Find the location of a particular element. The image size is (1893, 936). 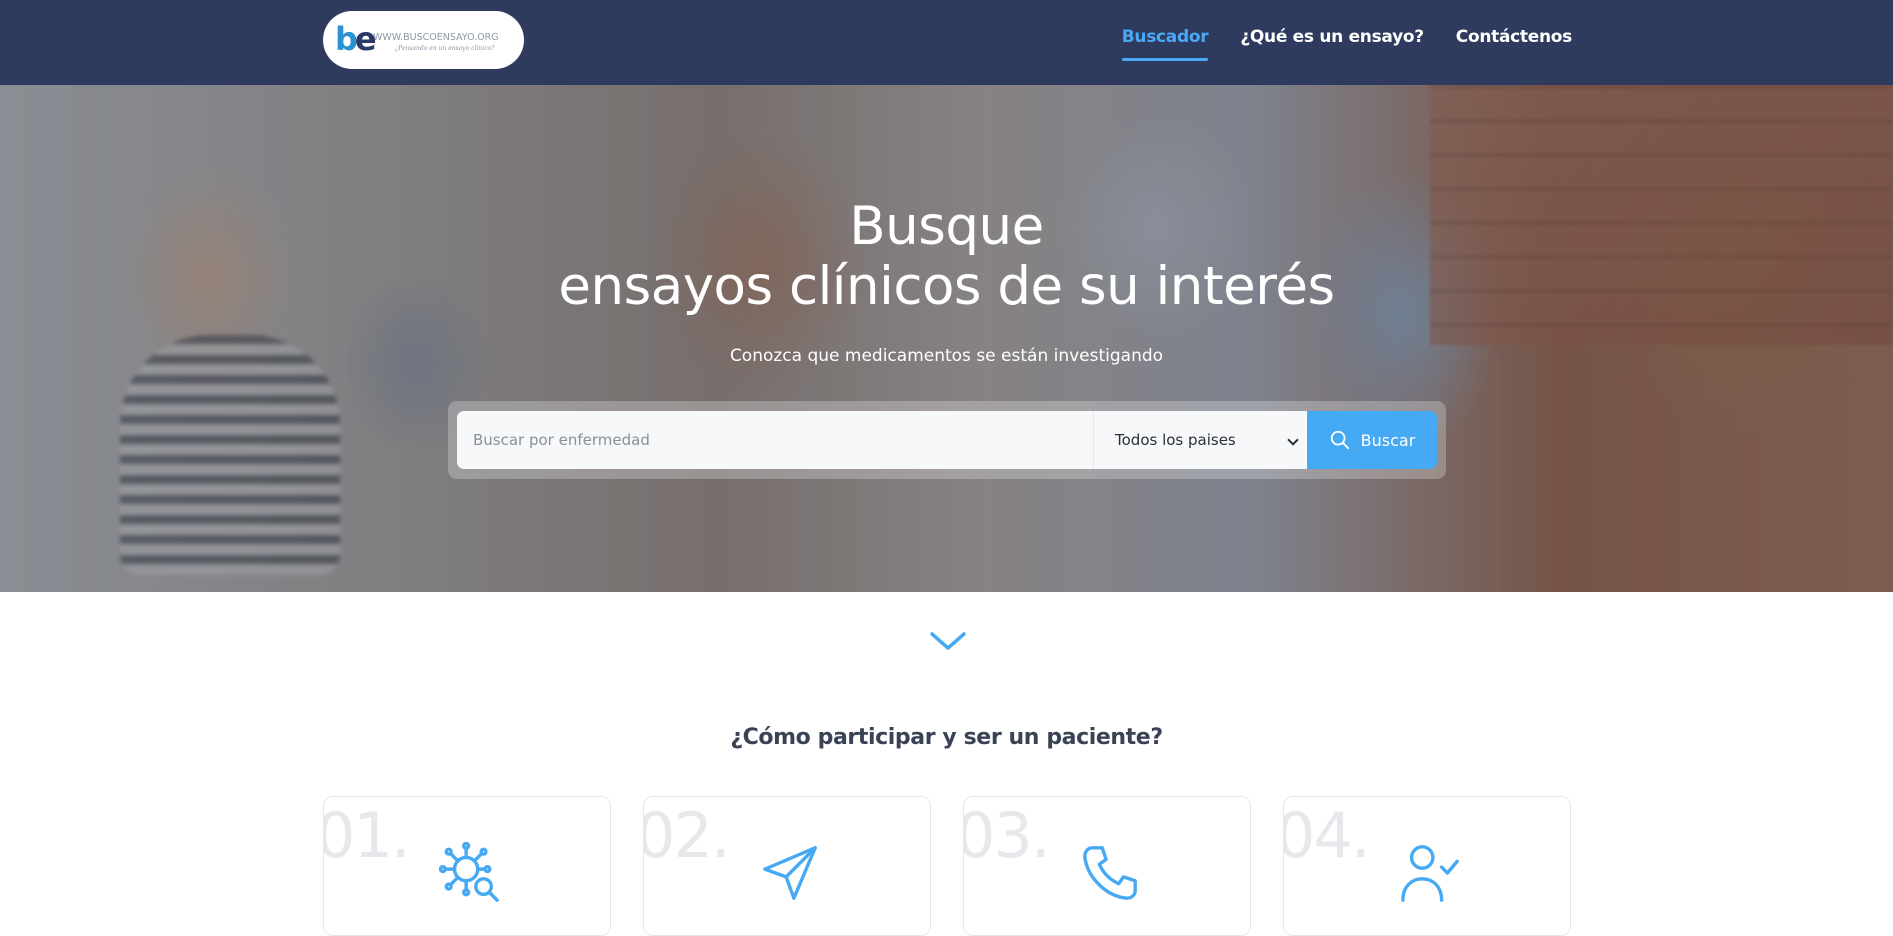

virus-search-icon is located at coordinates (469, 872).